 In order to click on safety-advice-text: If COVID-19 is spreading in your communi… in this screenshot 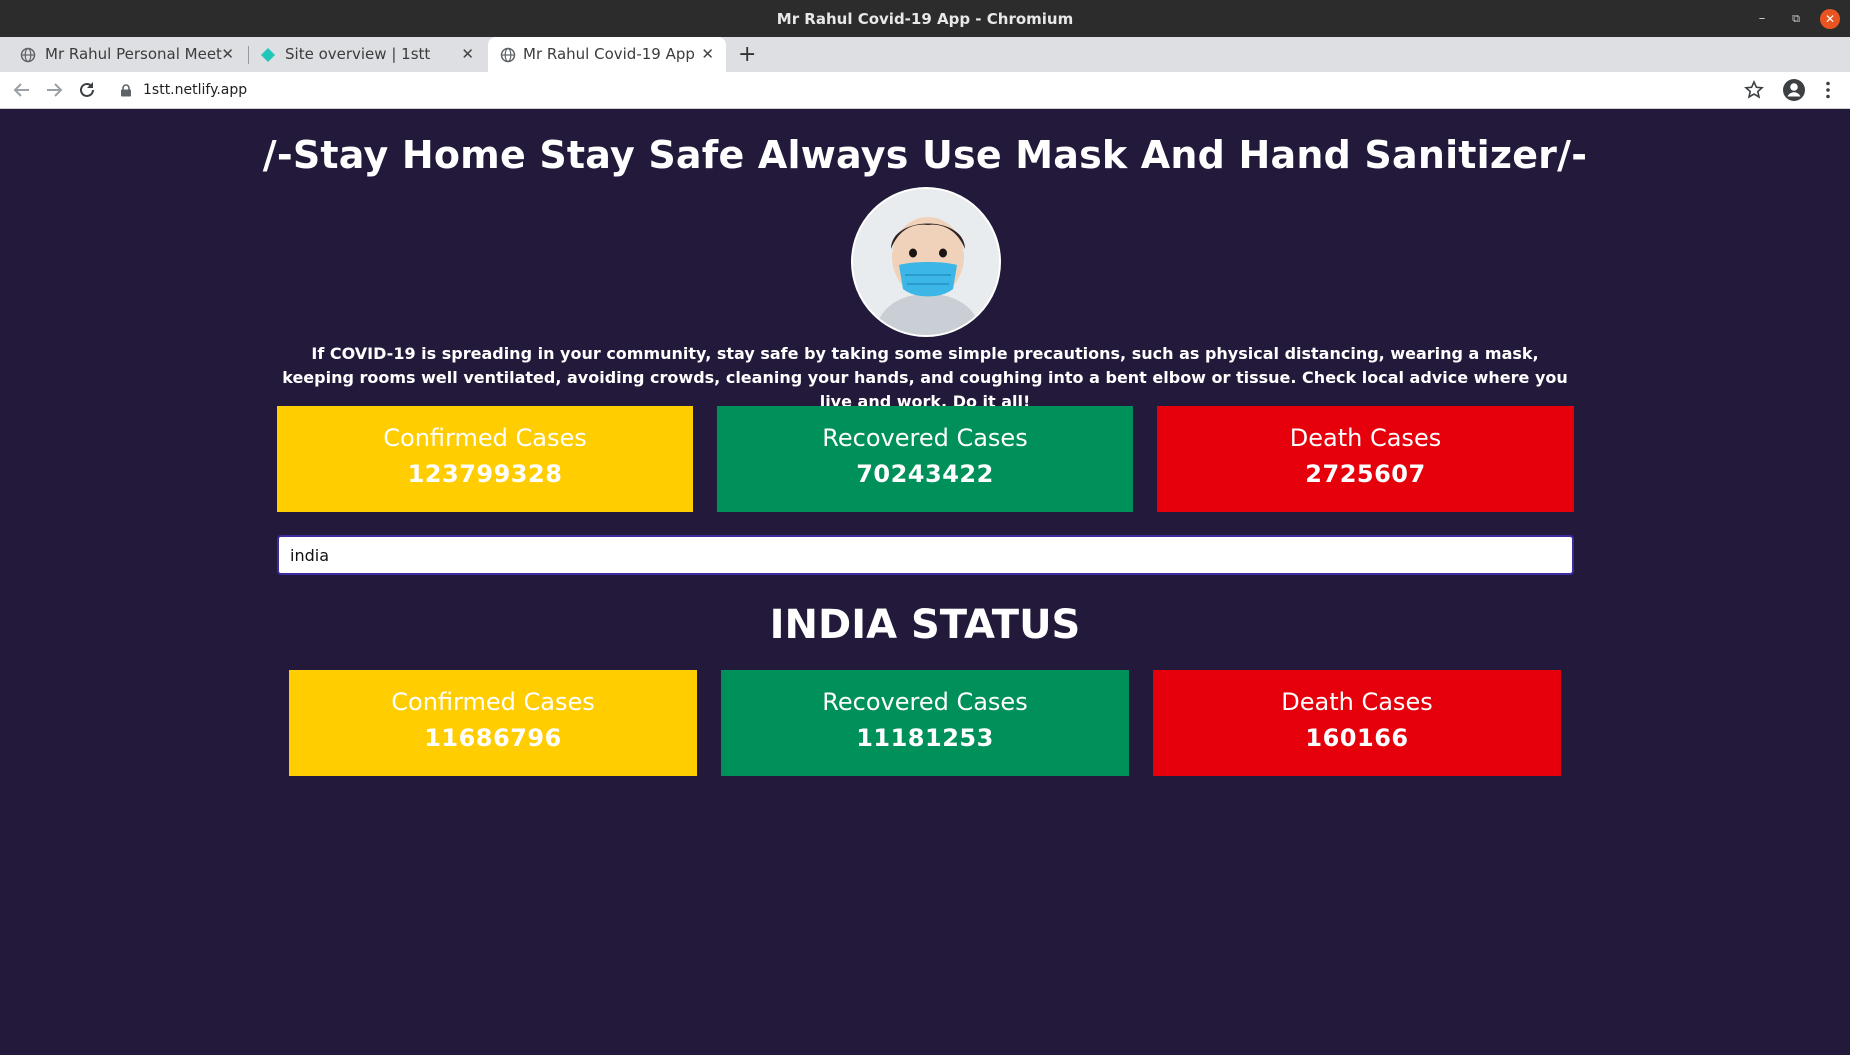, I will do `click(925, 377)`.